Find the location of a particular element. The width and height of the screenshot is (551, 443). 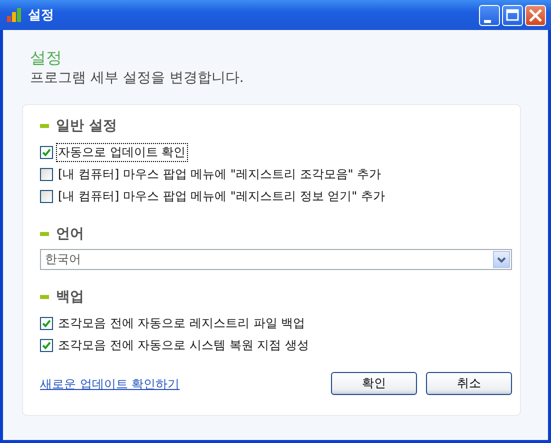

minimize-button is located at coordinates (489, 15).